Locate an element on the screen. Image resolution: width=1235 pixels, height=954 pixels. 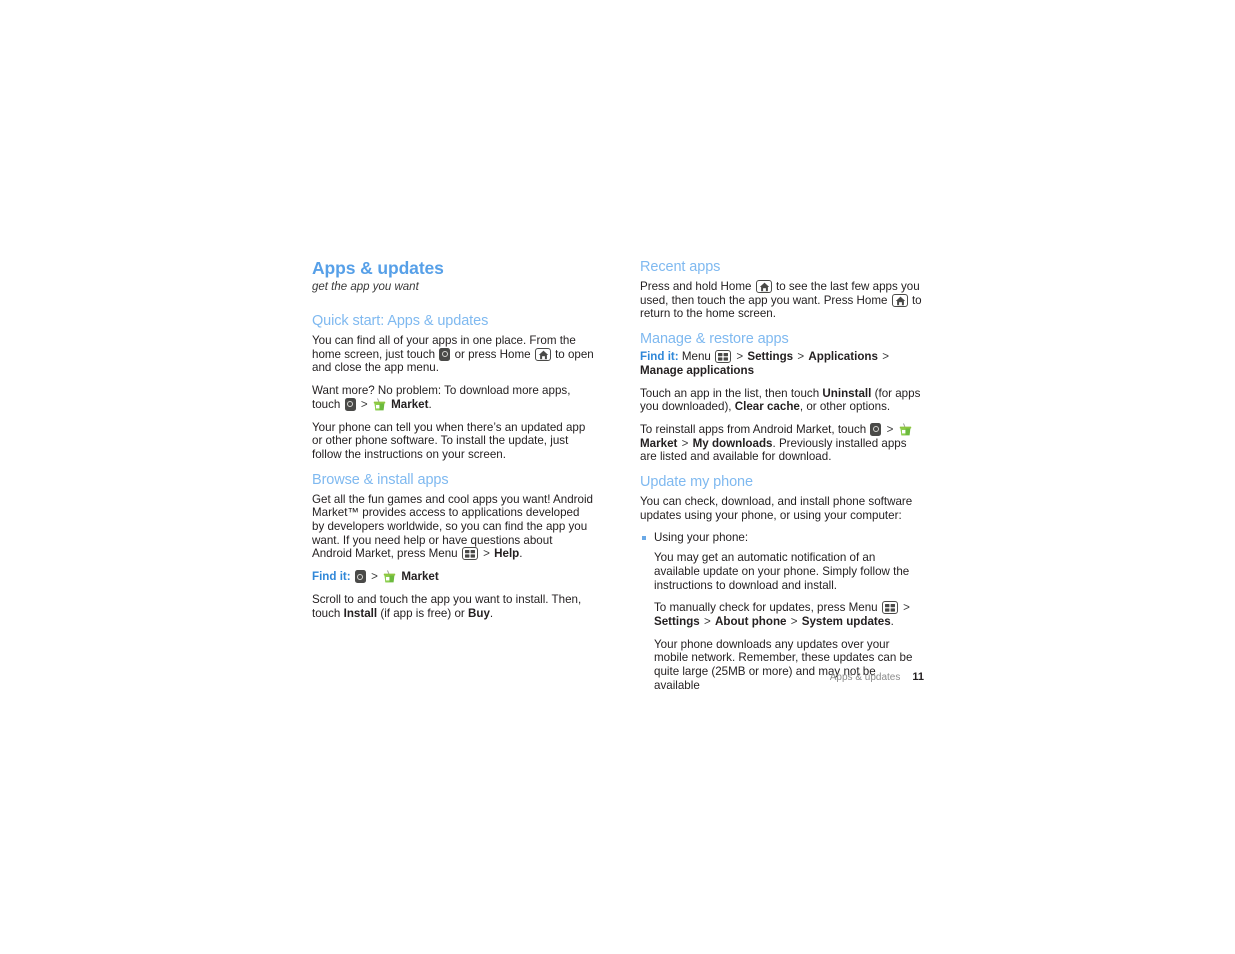
page-title: Apps & updates is located at coordinates (378, 268).